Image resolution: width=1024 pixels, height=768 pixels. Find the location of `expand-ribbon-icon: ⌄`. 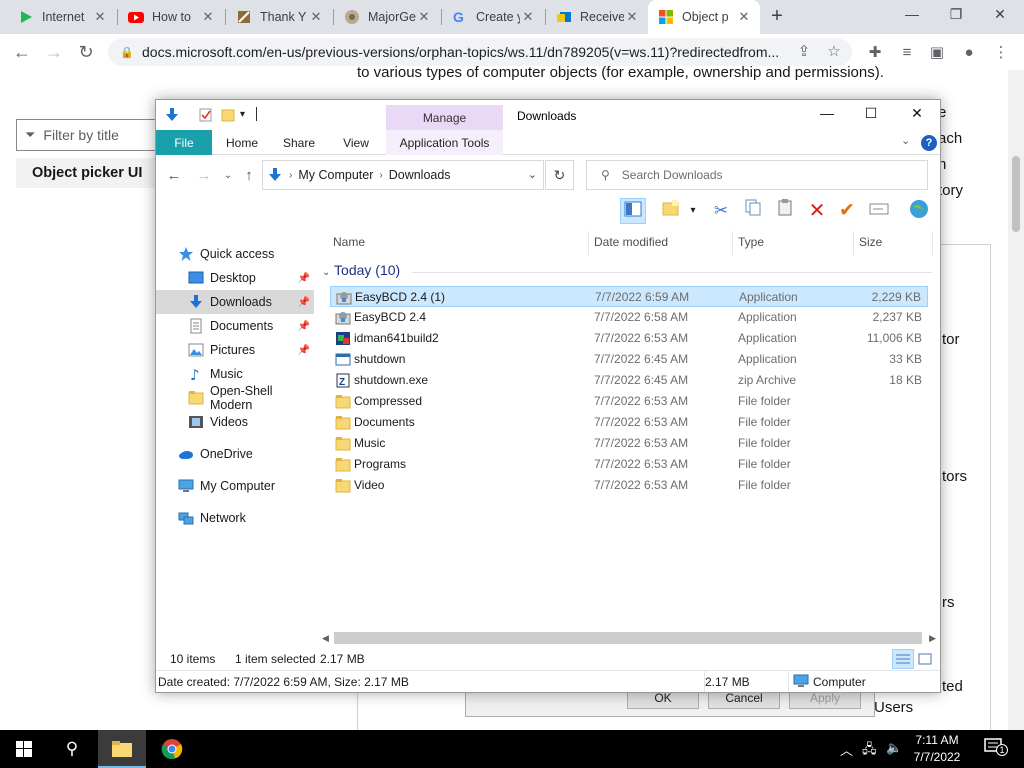

expand-ribbon-icon: ⌄ is located at coordinates (905, 140).